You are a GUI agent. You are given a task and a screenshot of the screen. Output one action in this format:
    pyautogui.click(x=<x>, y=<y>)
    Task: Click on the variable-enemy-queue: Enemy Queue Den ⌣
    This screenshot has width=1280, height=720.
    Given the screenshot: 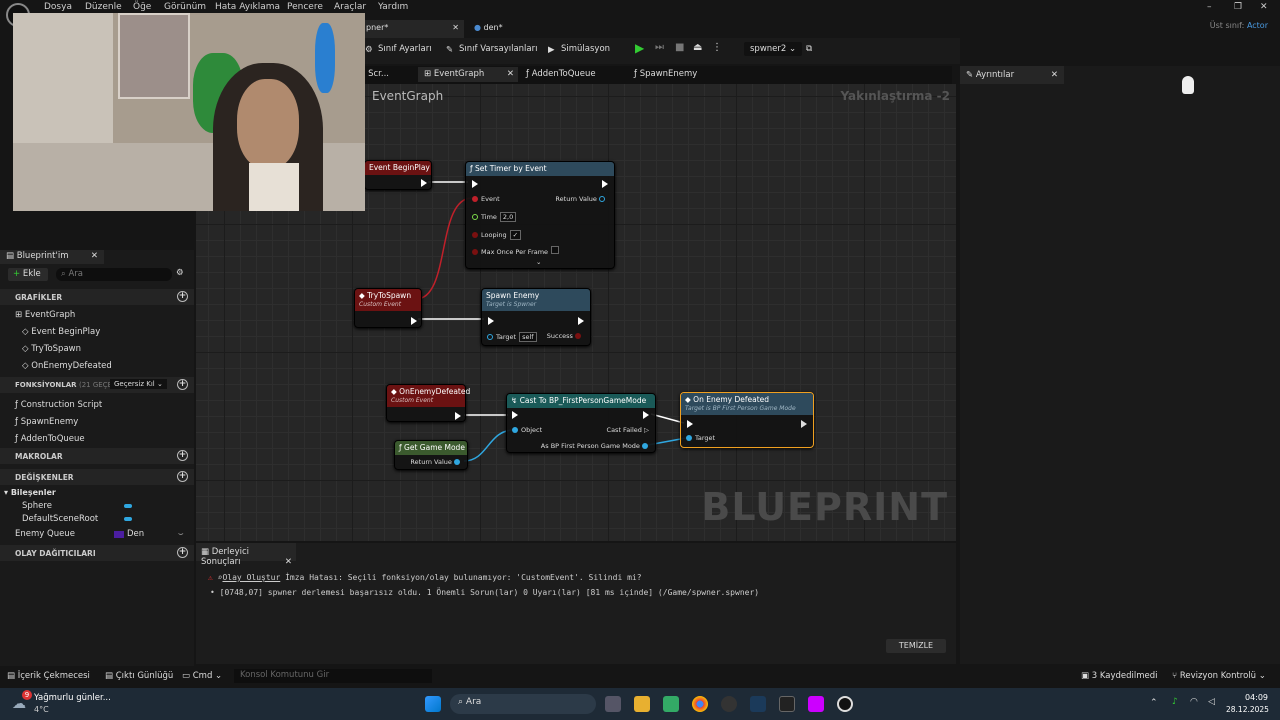 What is the action you would take?
    pyautogui.click(x=97, y=534)
    